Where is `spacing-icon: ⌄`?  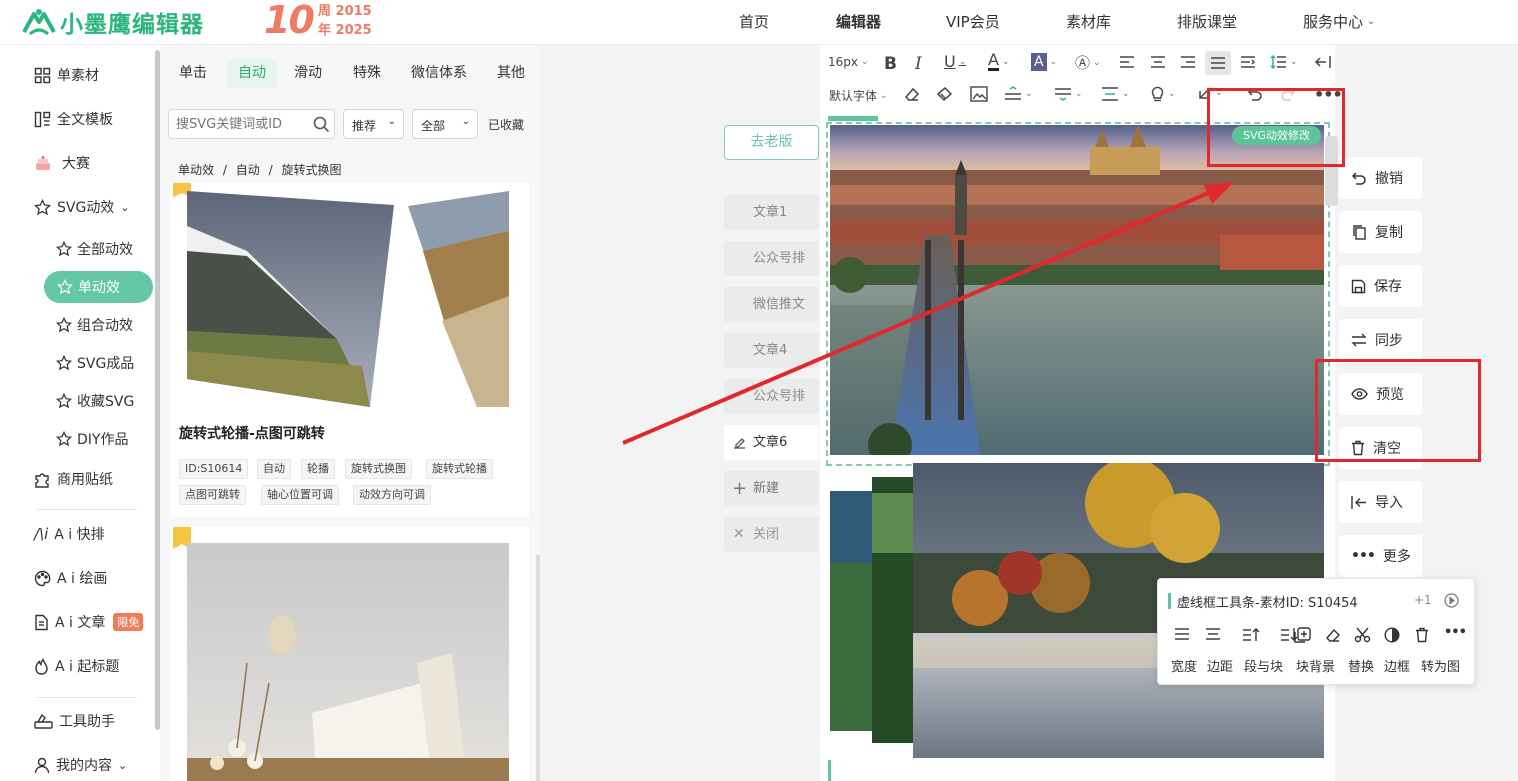
spacing-icon: ⌄ is located at coordinates (1068, 94).